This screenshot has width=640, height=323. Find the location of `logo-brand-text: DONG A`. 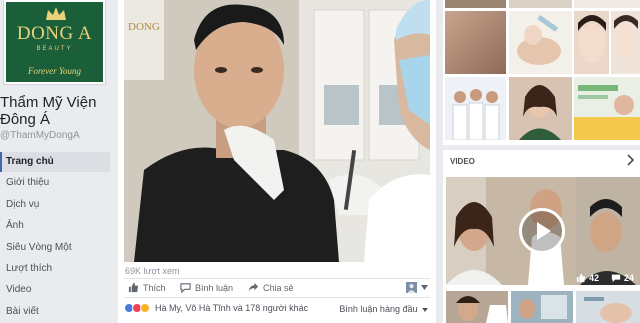

logo-brand-text: DONG A is located at coordinates (54, 33).